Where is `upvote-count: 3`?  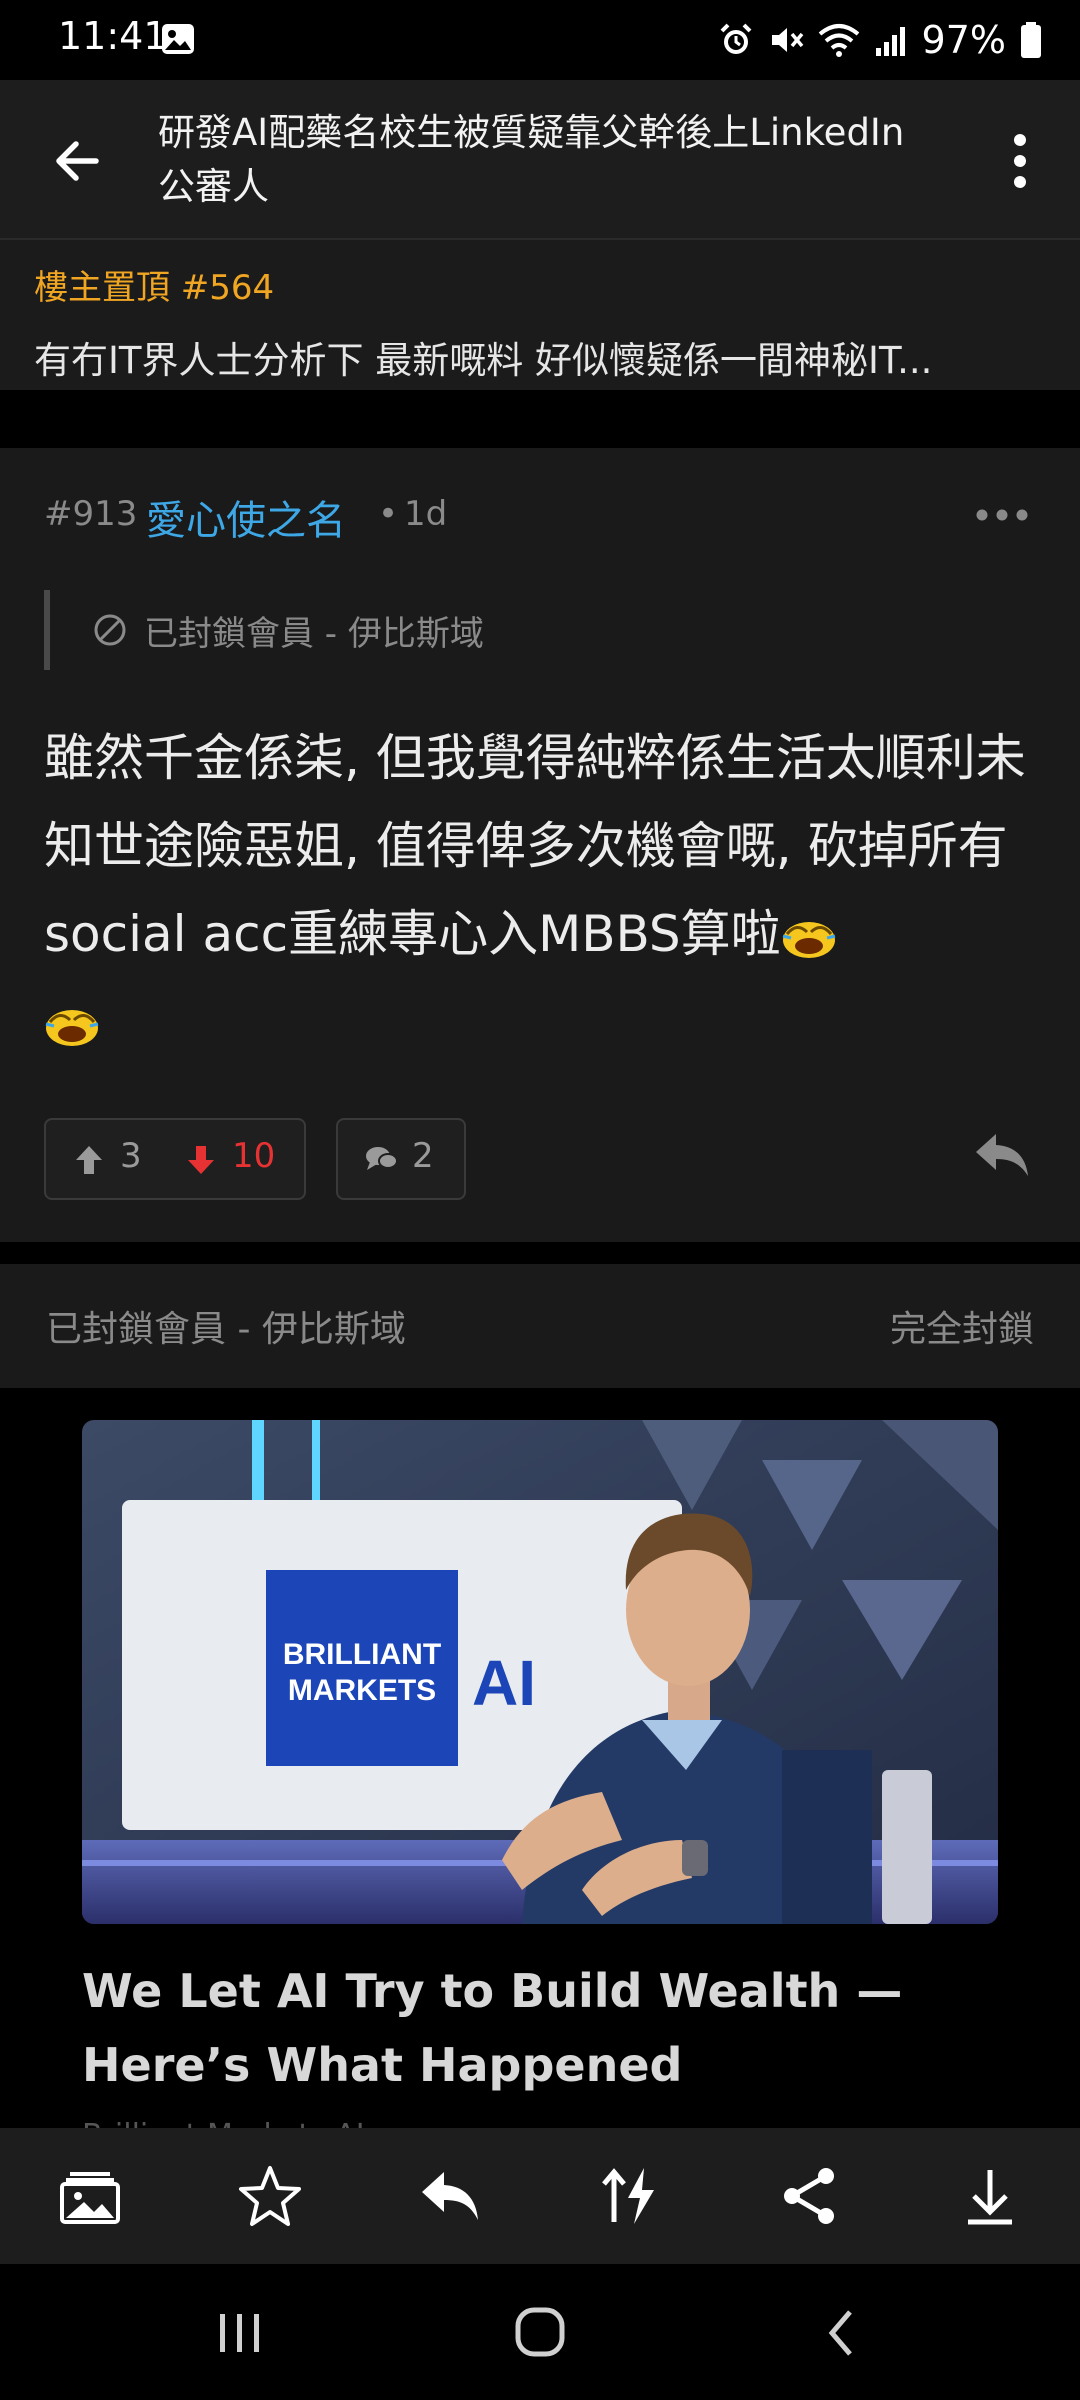
upvote-count: 3 is located at coordinates (131, 1156).